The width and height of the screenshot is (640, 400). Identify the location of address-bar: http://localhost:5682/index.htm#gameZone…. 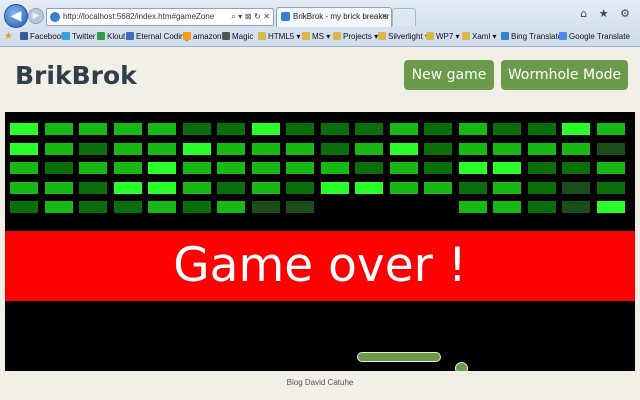
(160, 17).